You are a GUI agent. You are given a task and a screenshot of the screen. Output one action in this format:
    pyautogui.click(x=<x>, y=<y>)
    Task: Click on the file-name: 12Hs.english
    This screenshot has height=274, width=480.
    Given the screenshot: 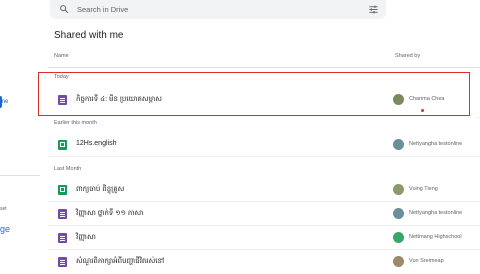 What is the action you would take?
    pyautogui.click(x=96, y=143)
    